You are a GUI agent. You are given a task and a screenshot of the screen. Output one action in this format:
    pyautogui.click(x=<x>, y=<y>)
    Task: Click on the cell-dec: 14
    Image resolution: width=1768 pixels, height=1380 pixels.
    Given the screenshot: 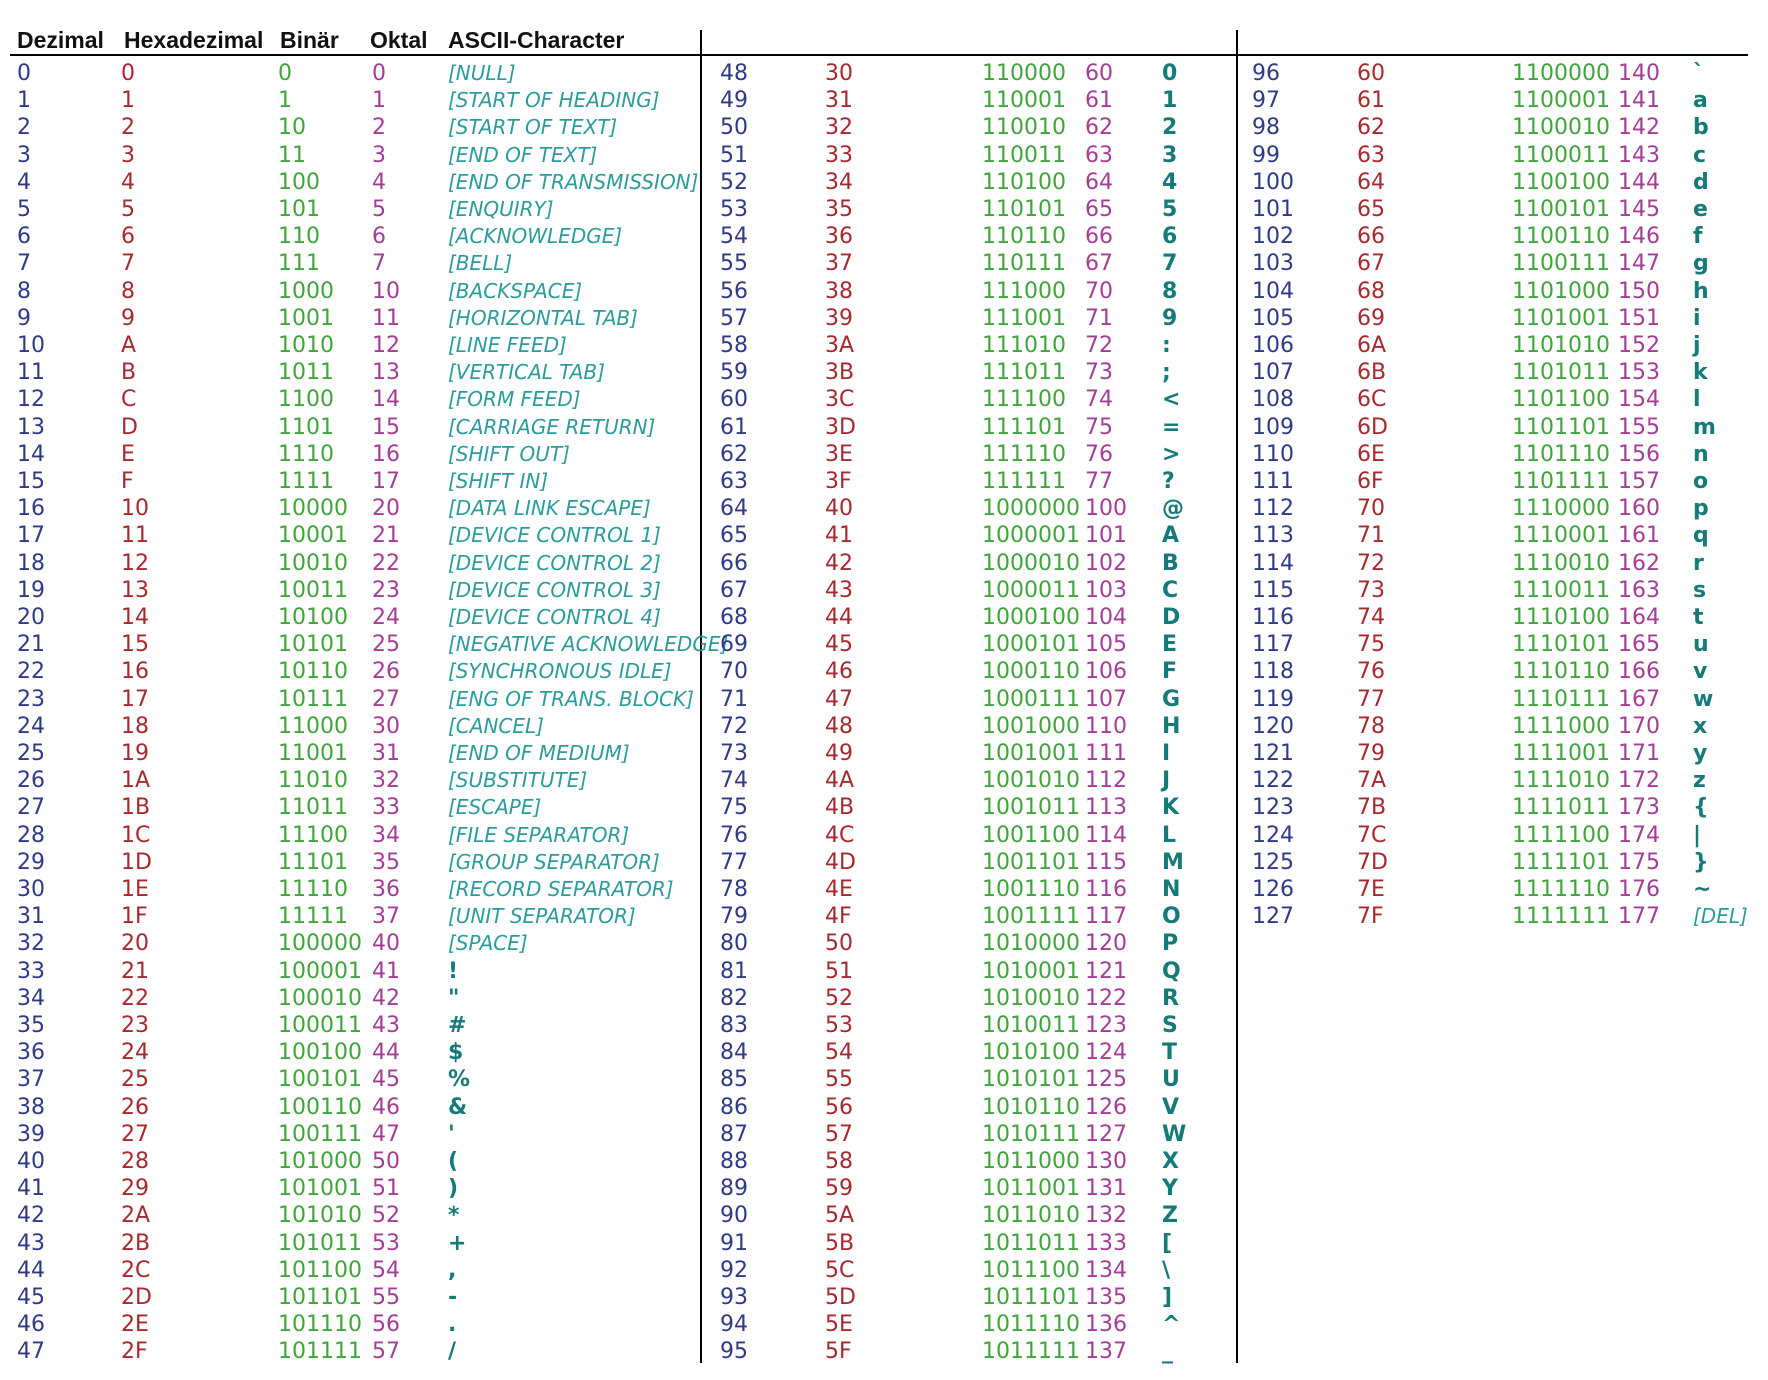 What is the action you would take?
    pyautogui.click(x=31, y=454)
    